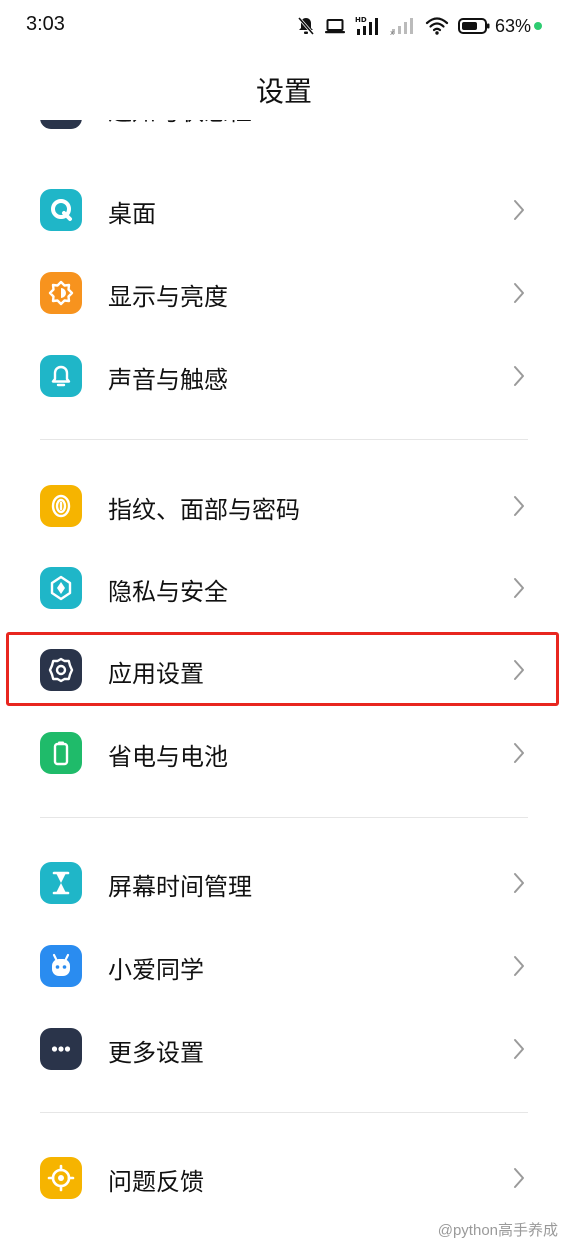 The image size is (568, 1252). What do you see at coordinates (284, 1049) in the screenshot?
I see `settings-item-more: 更多设置` at bounding box center [284, 1049].